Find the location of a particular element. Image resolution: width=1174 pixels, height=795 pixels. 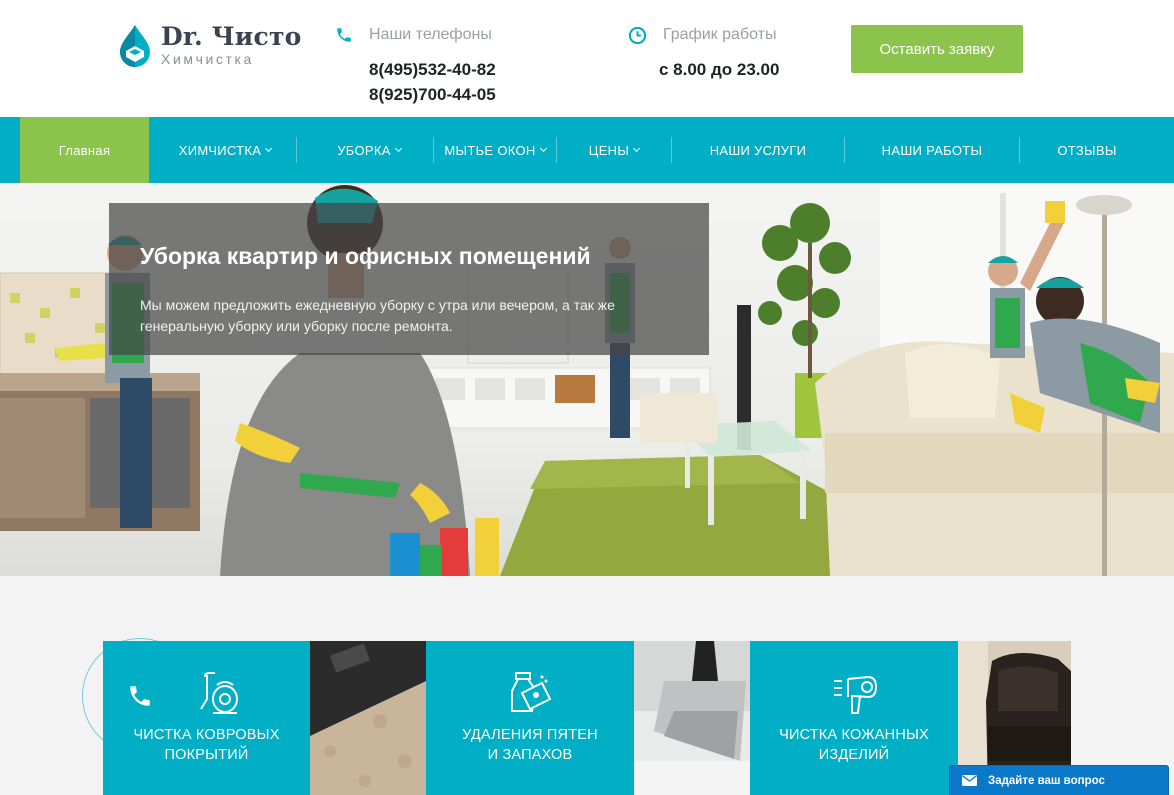

nav-item-dry-cleaning: ХИМЧИСТКА is located at coordinates (225, 150).